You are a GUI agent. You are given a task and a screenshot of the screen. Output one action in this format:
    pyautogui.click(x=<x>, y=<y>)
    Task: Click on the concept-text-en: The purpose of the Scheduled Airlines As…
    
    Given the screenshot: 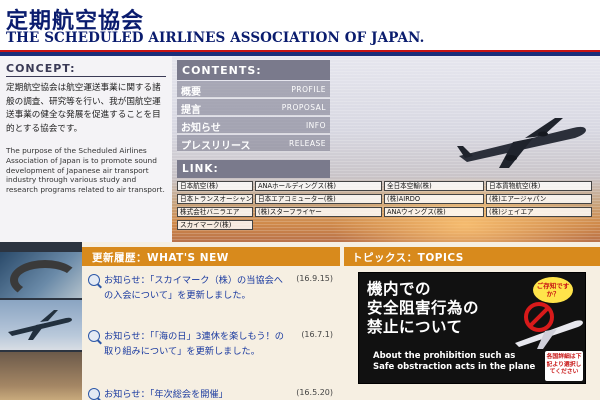 What is the action you would take?
    pyautogui.click(x=85, y=170)
    